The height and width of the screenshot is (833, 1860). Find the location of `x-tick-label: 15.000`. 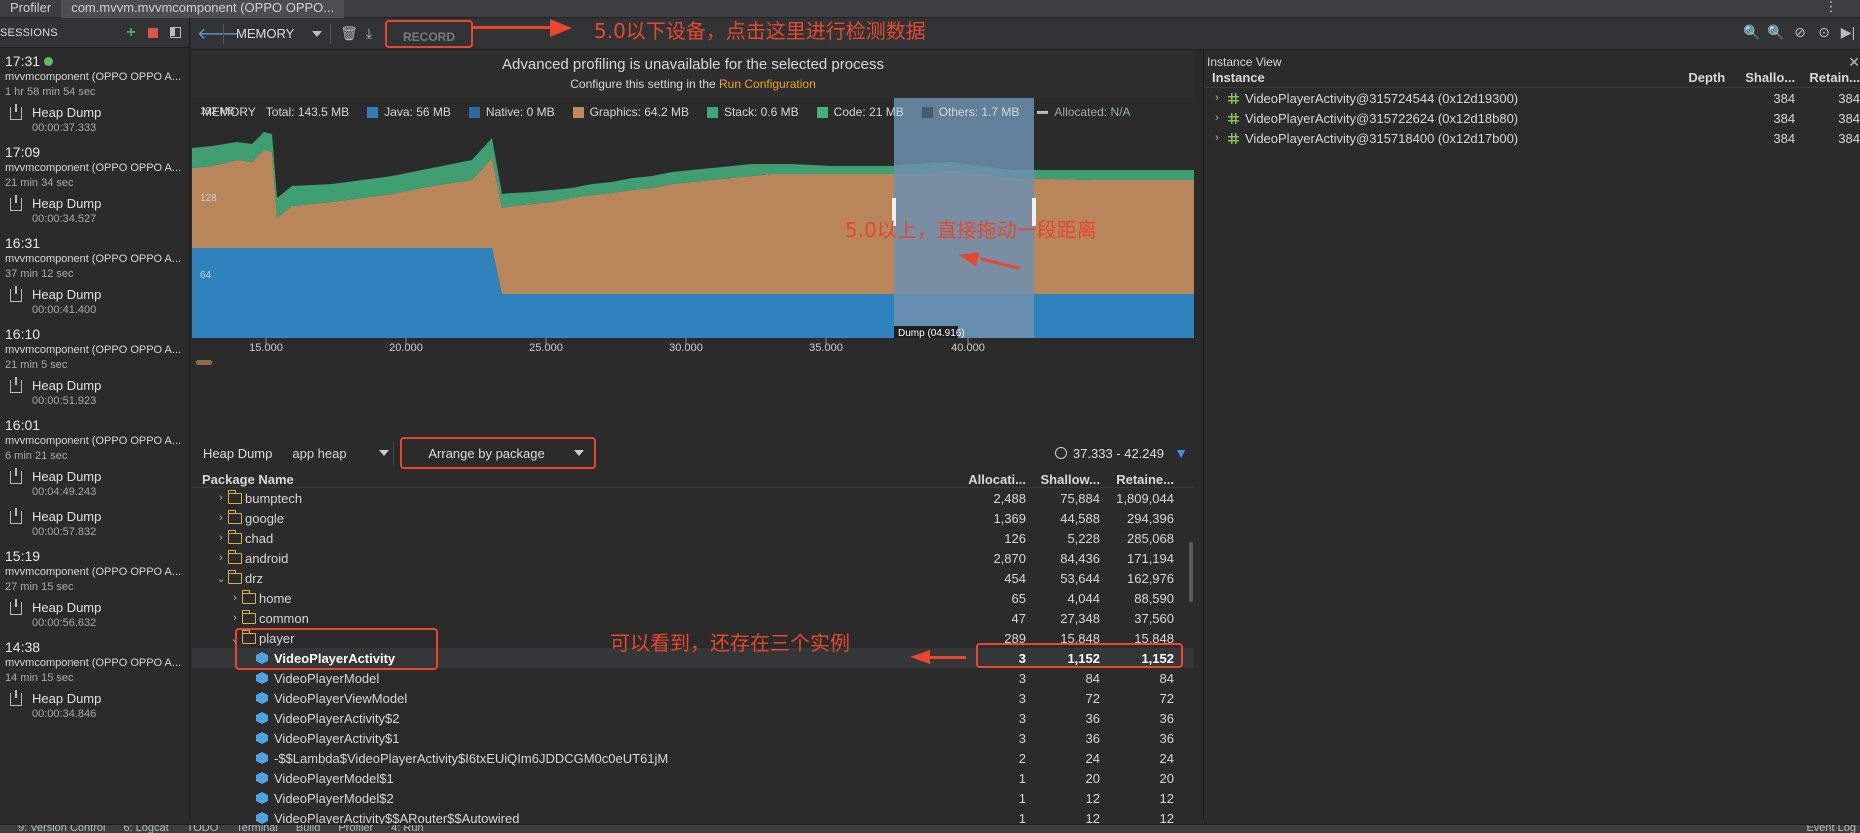

x-tick-label: 15.000 is located at coordinates (266, 348).